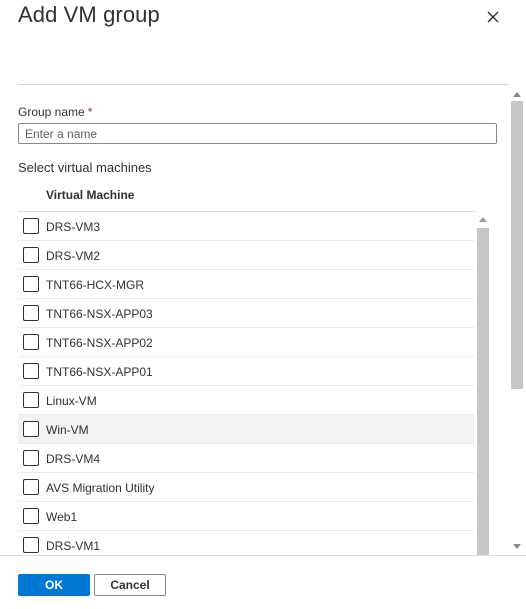  I want to click on vm-name: TNT66-NSX-APP01, so click(99, 372).